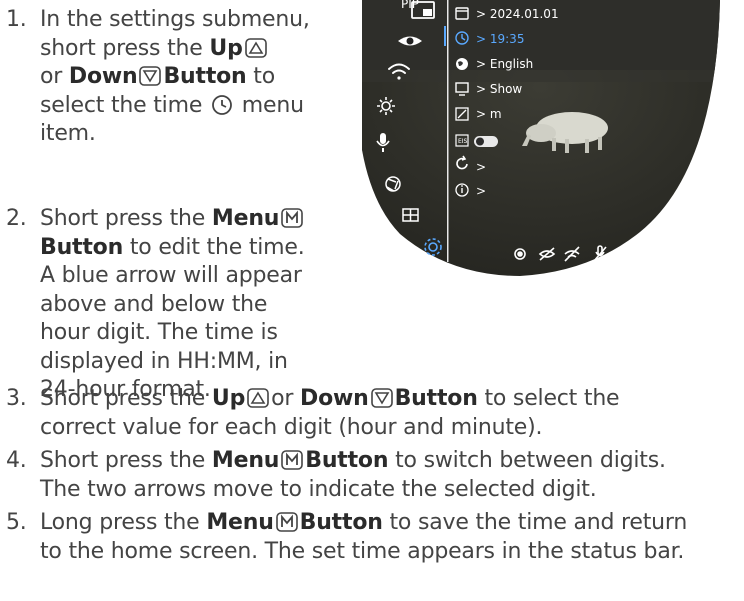  I want to click on step-line: or Down Button to, so click(175, 77).